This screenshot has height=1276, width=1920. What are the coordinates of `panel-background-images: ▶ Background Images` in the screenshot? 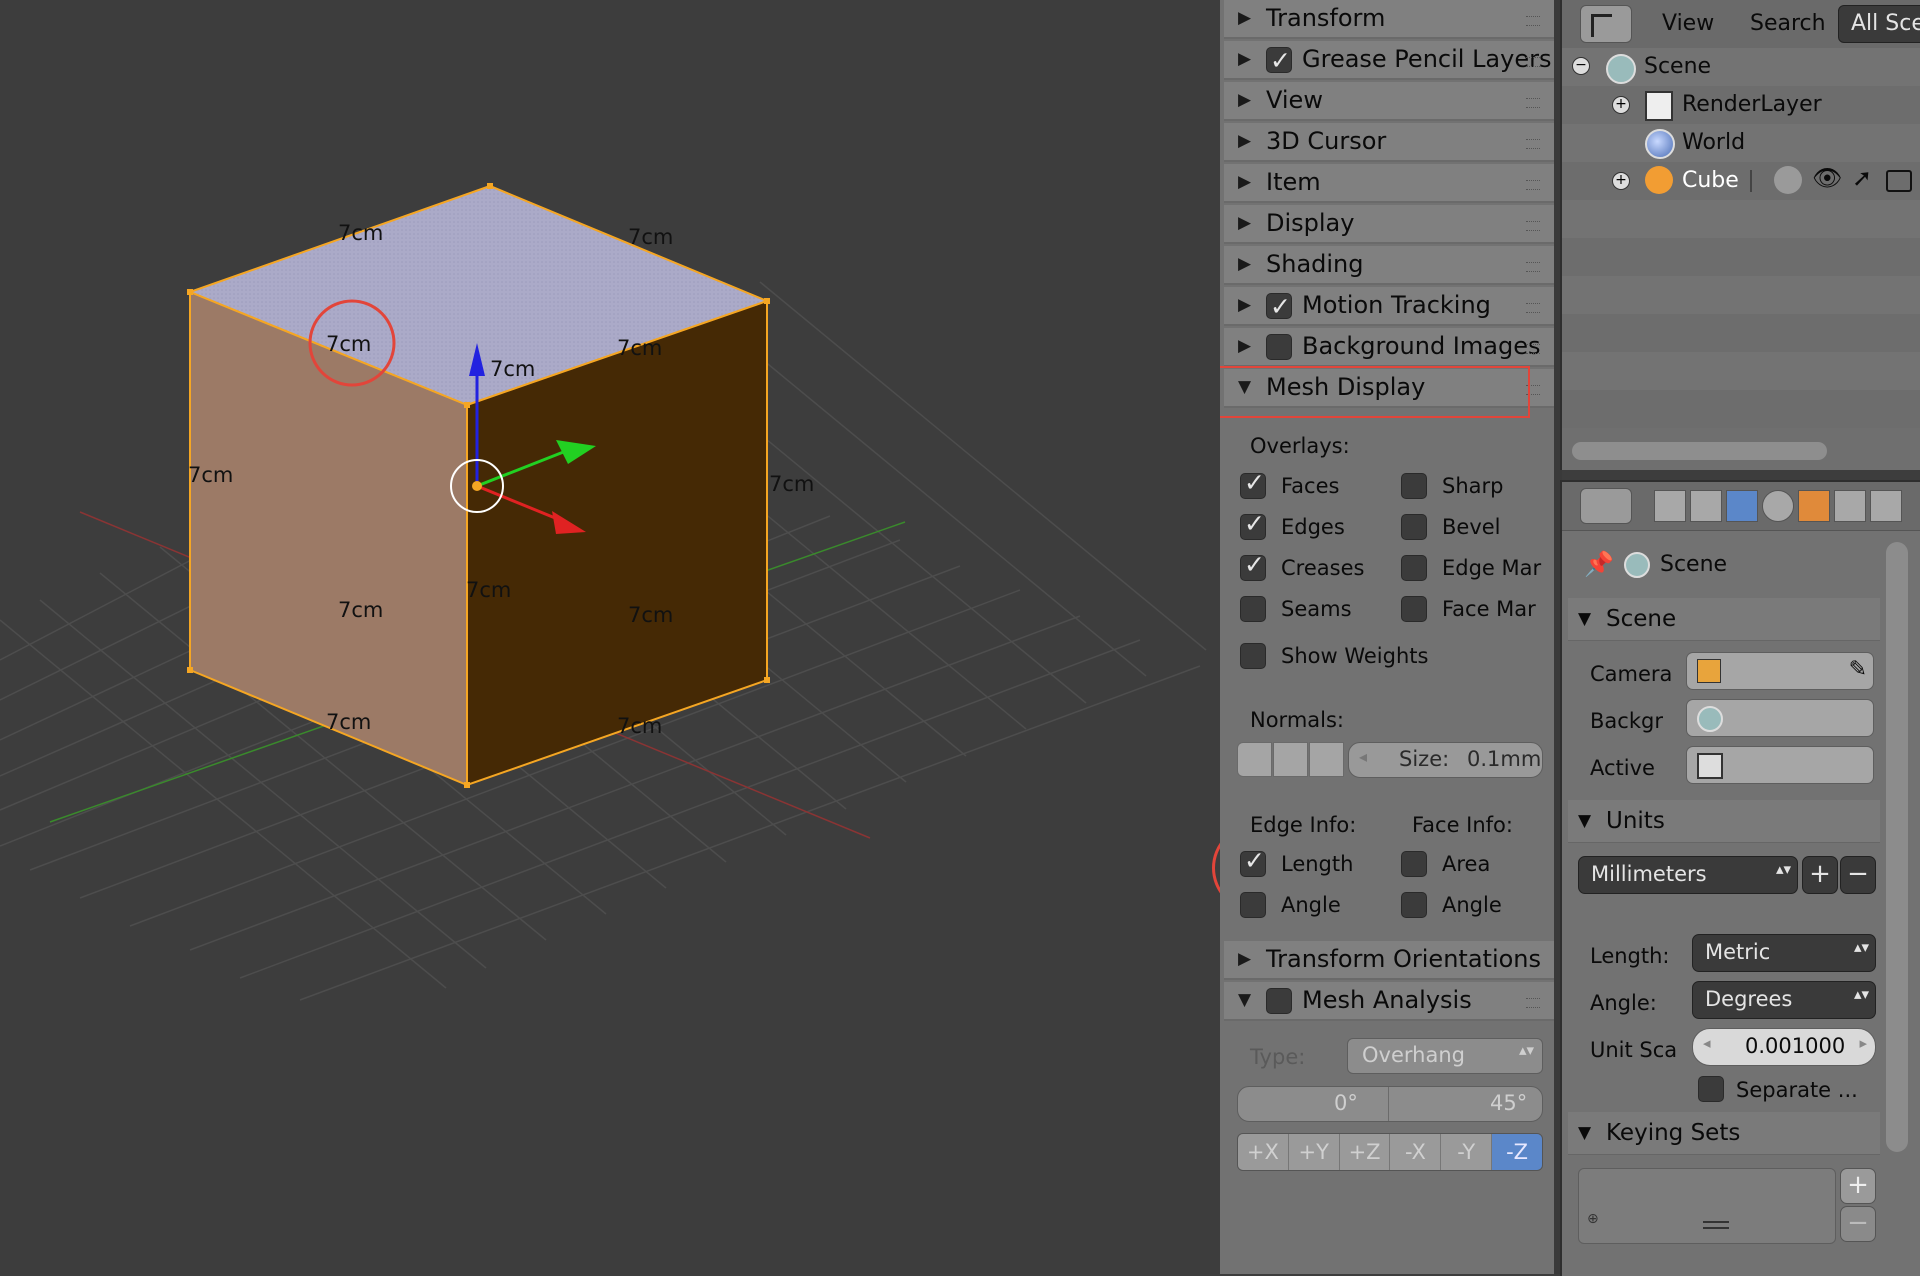 It's located at (1389, 347).